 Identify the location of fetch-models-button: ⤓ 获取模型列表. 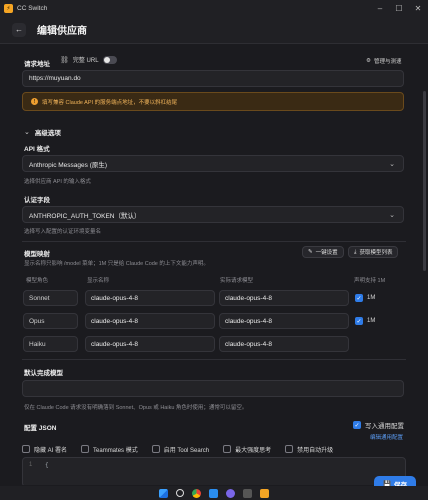
(373, 252).